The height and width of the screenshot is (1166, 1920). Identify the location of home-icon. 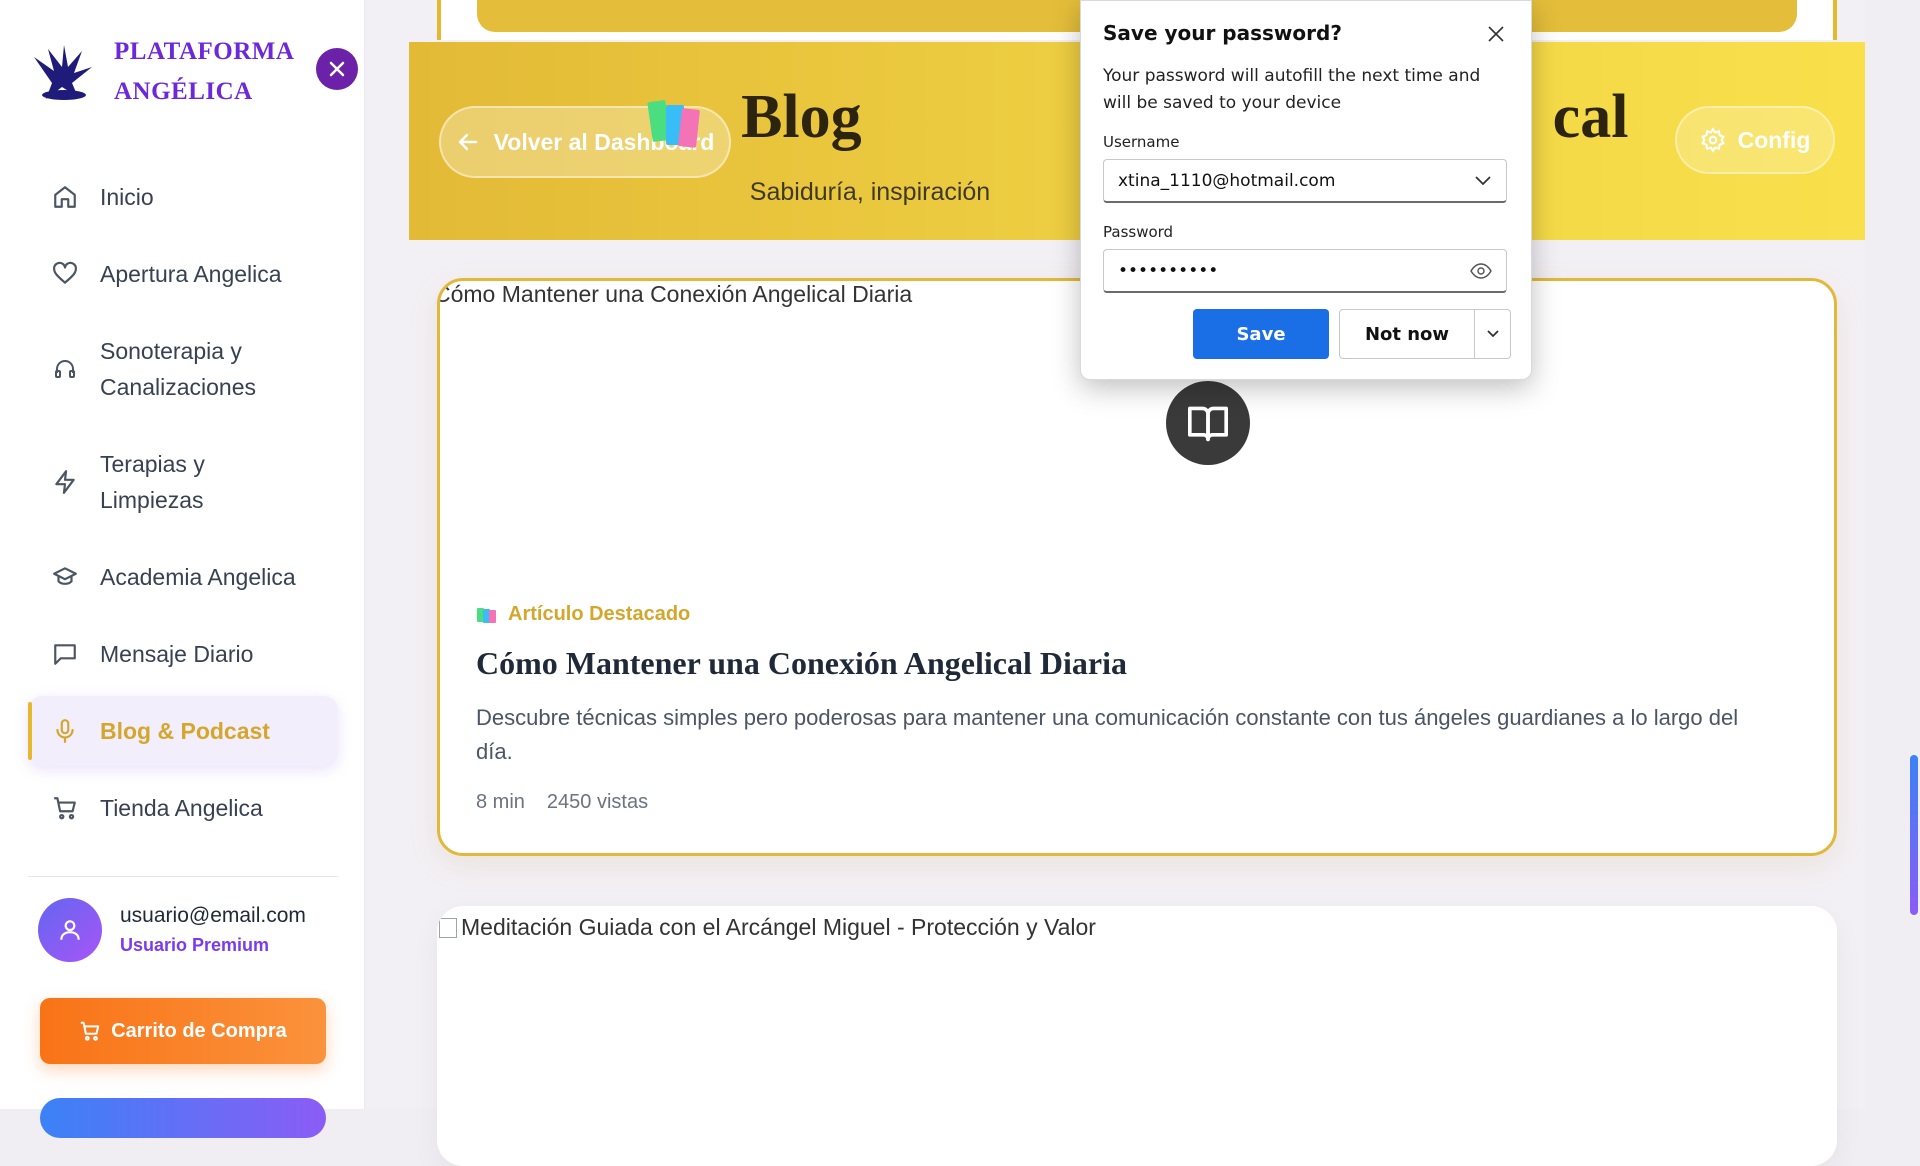
(65, 197).